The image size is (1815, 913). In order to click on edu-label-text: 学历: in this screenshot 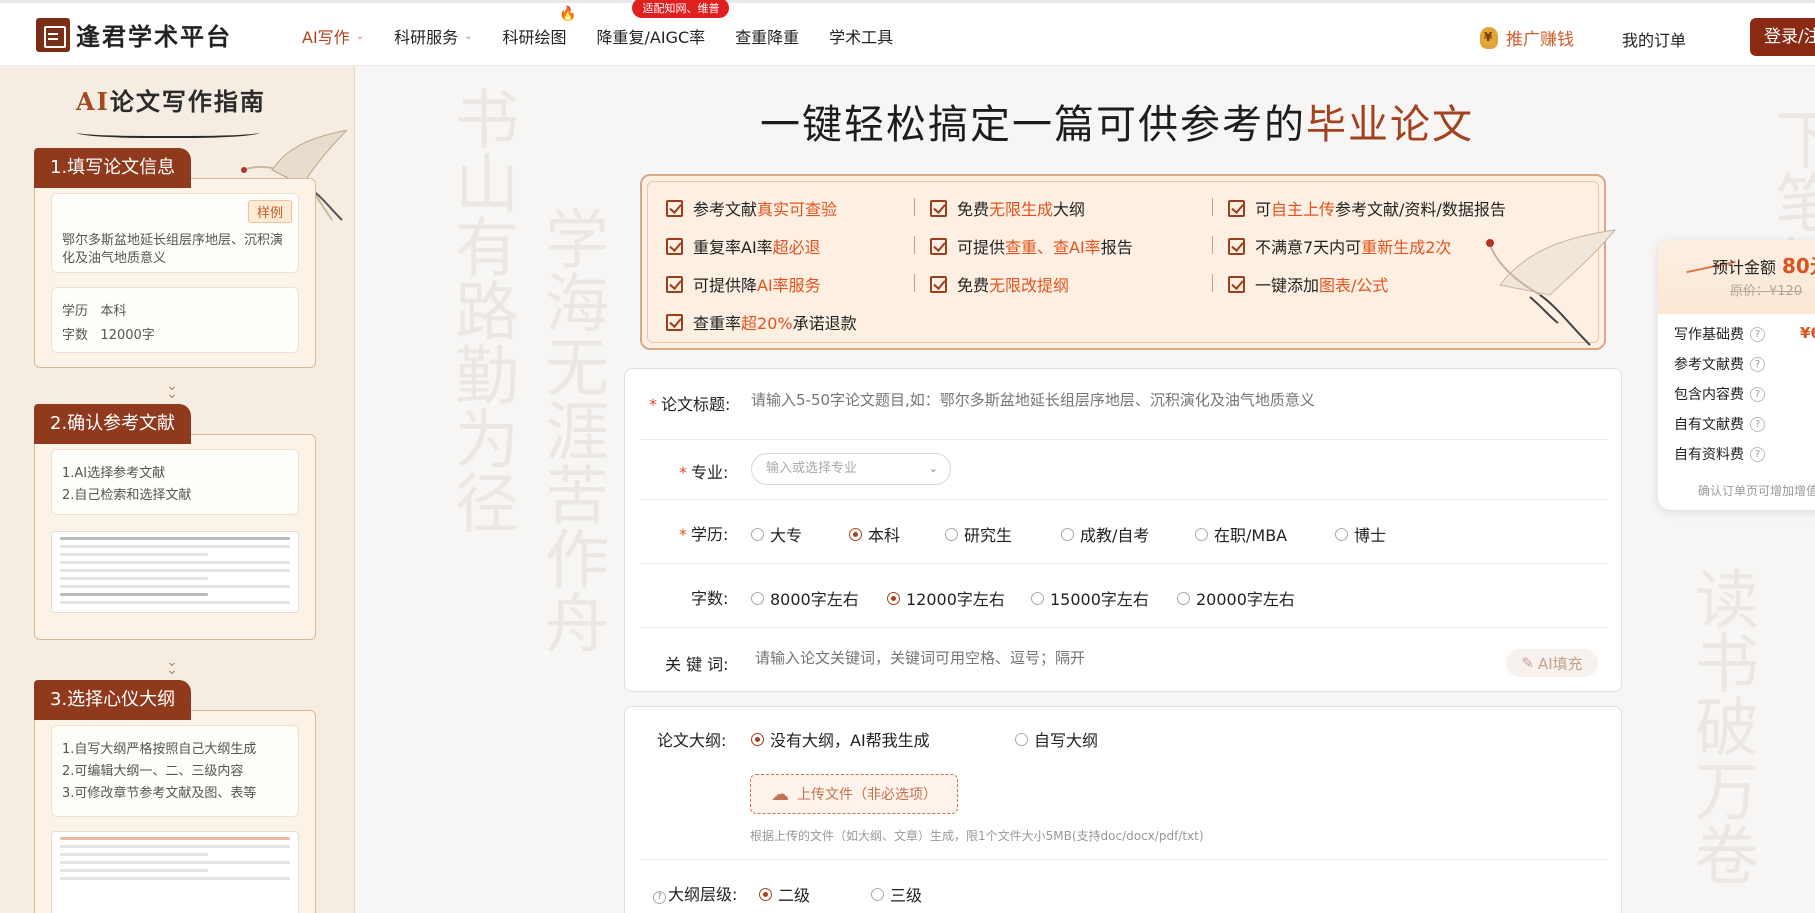, I will do `click(710, 534)`.